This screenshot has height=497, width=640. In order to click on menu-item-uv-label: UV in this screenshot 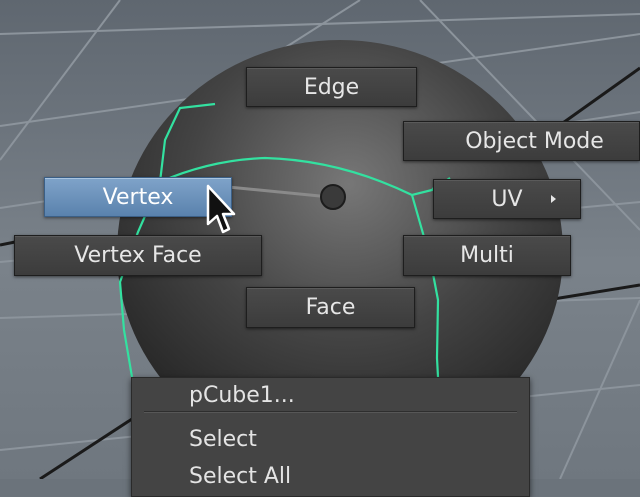, I will do `click(507, 199)`.